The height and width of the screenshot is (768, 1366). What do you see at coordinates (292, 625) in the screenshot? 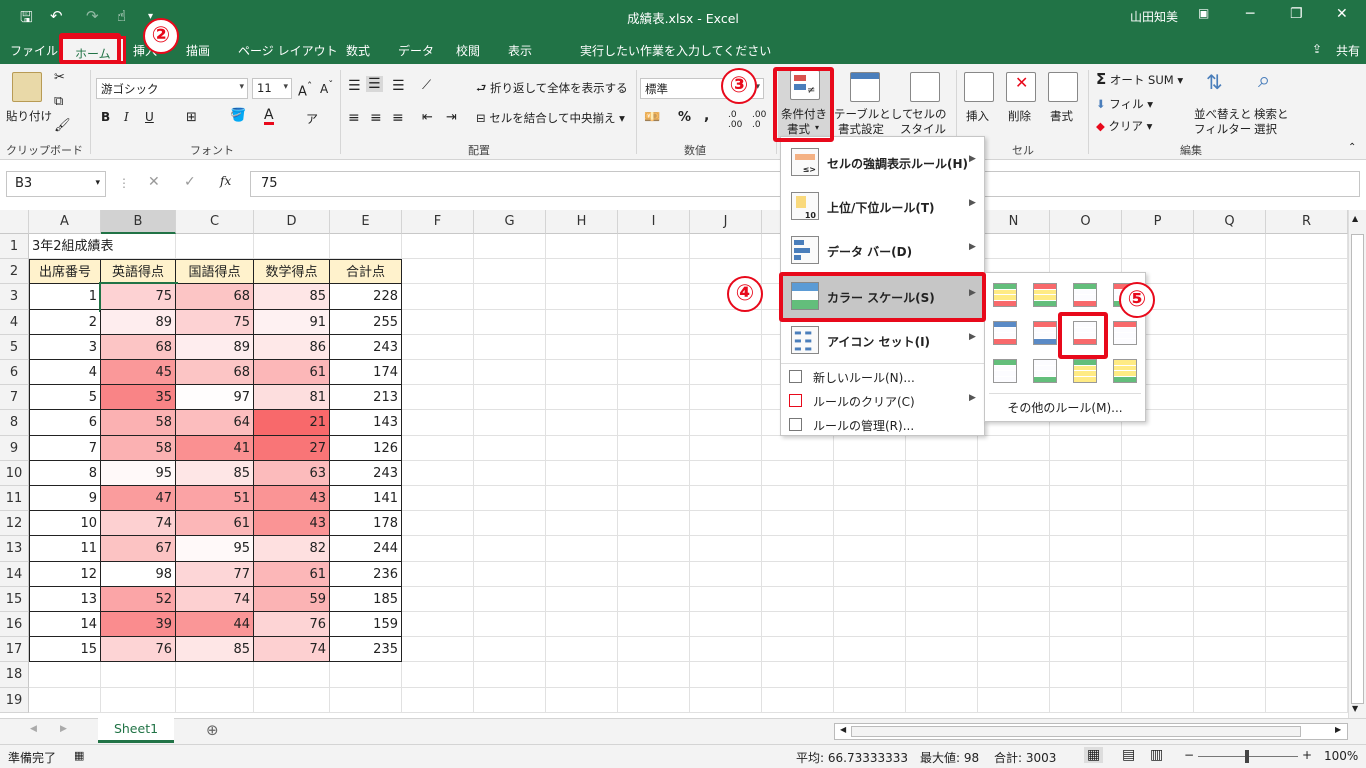
I see `cell: 76` at bounding box center [292, 625].